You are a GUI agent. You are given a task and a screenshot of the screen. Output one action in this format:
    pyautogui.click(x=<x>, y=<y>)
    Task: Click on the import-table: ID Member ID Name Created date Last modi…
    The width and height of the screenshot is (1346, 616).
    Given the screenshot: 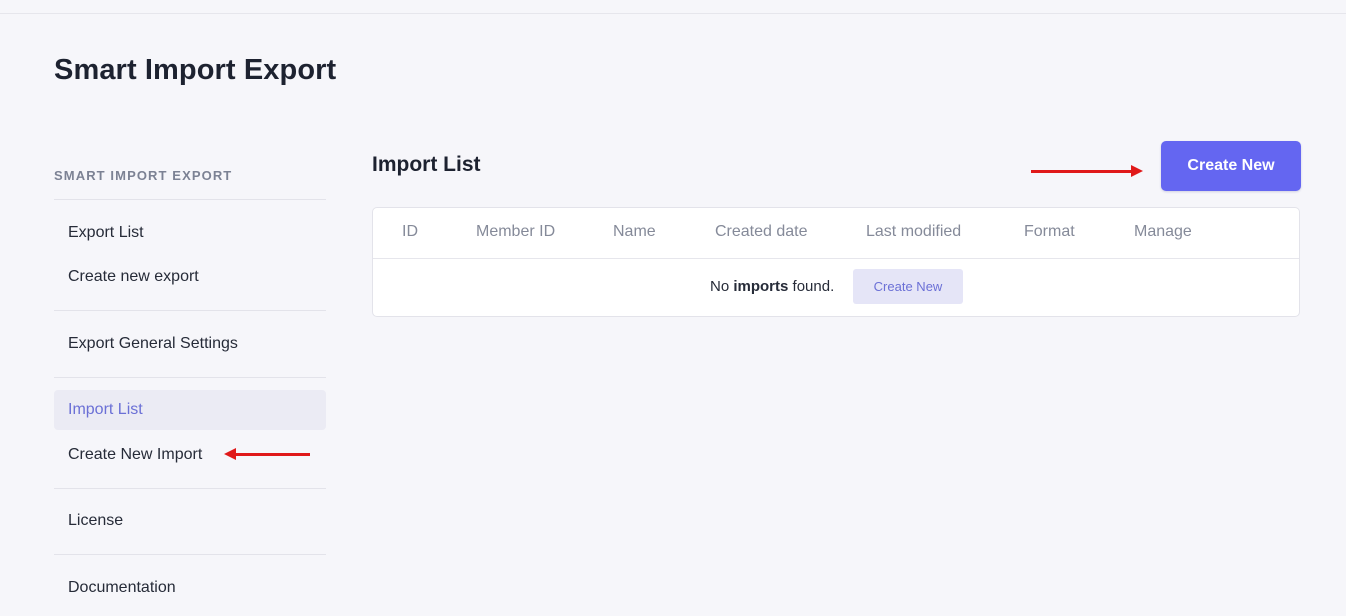 What is the action you would take?
    pyautogui.click(x=836, y=262)
    